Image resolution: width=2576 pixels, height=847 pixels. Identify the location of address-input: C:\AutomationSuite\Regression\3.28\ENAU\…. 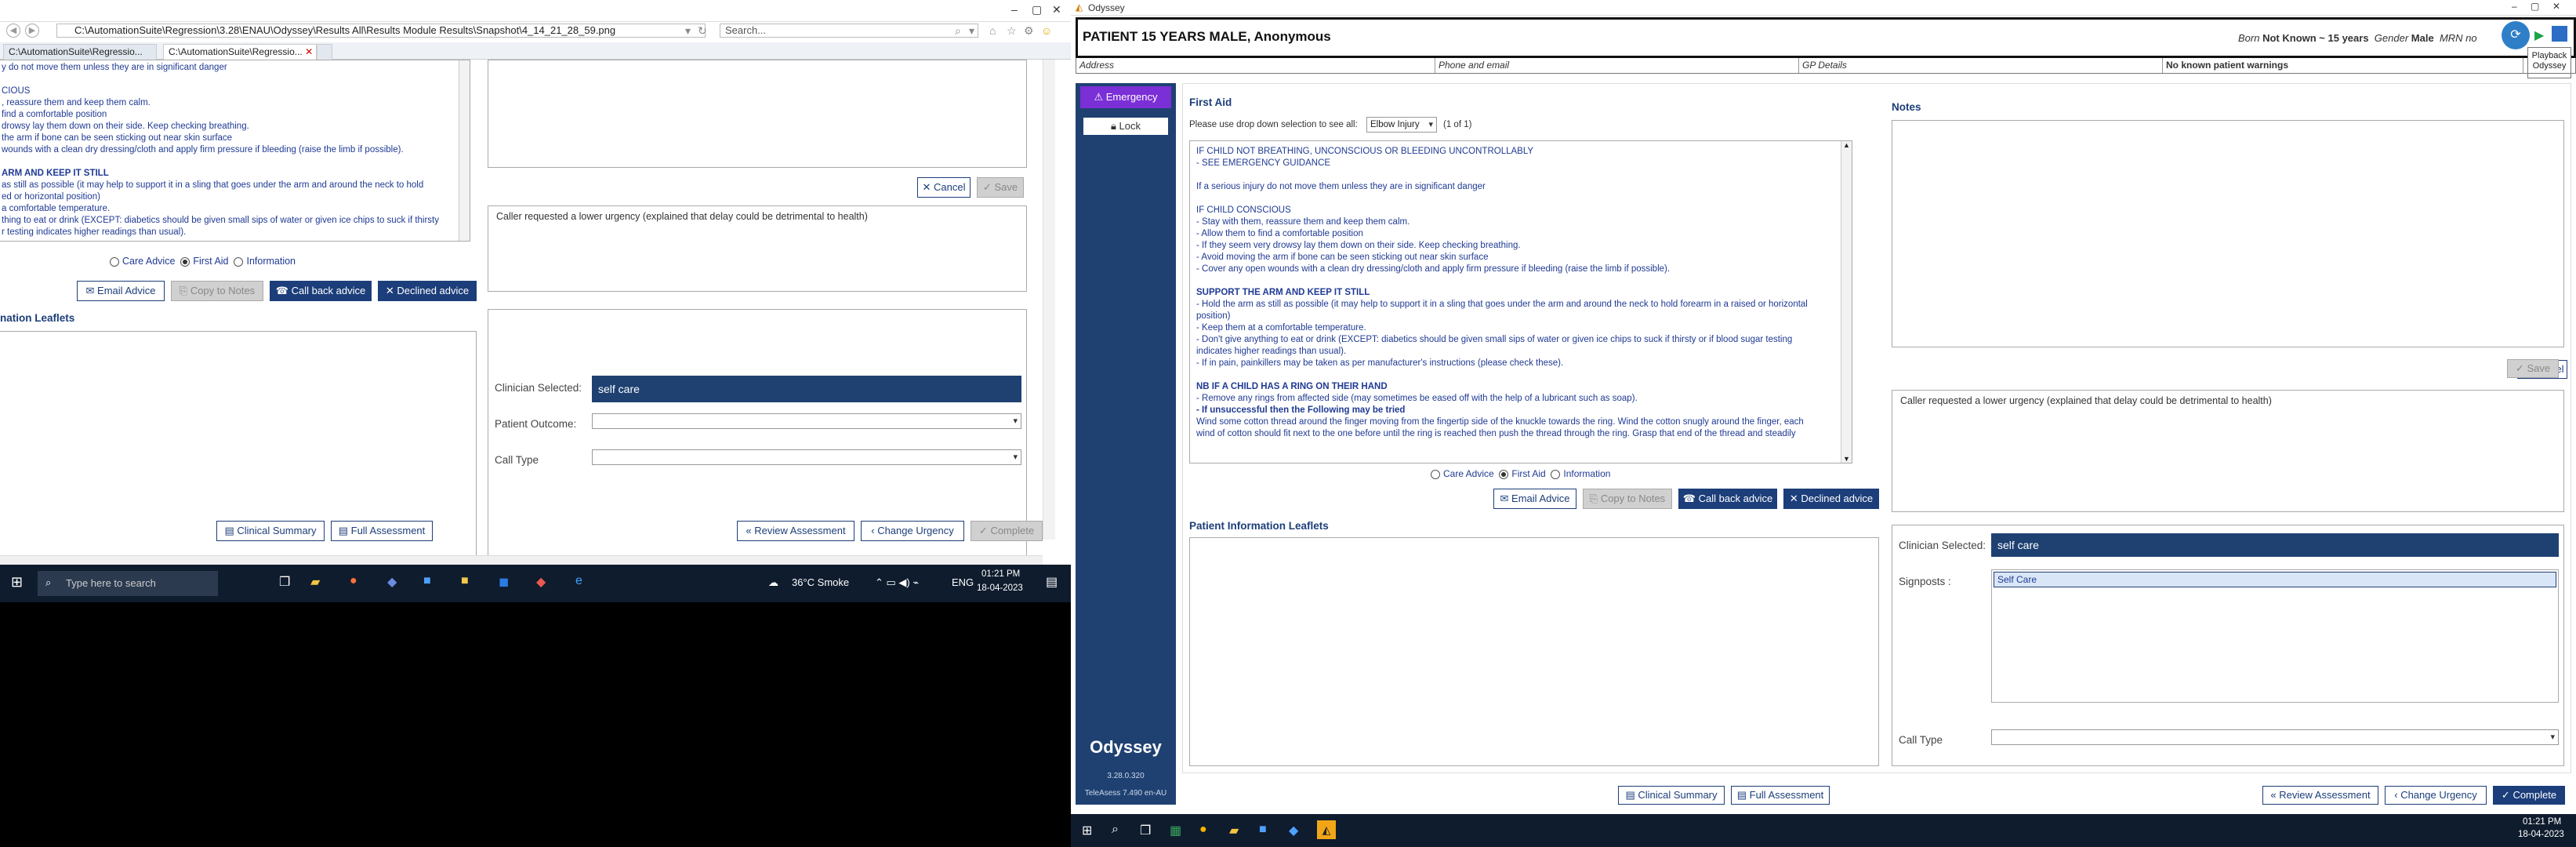
(381, 31).